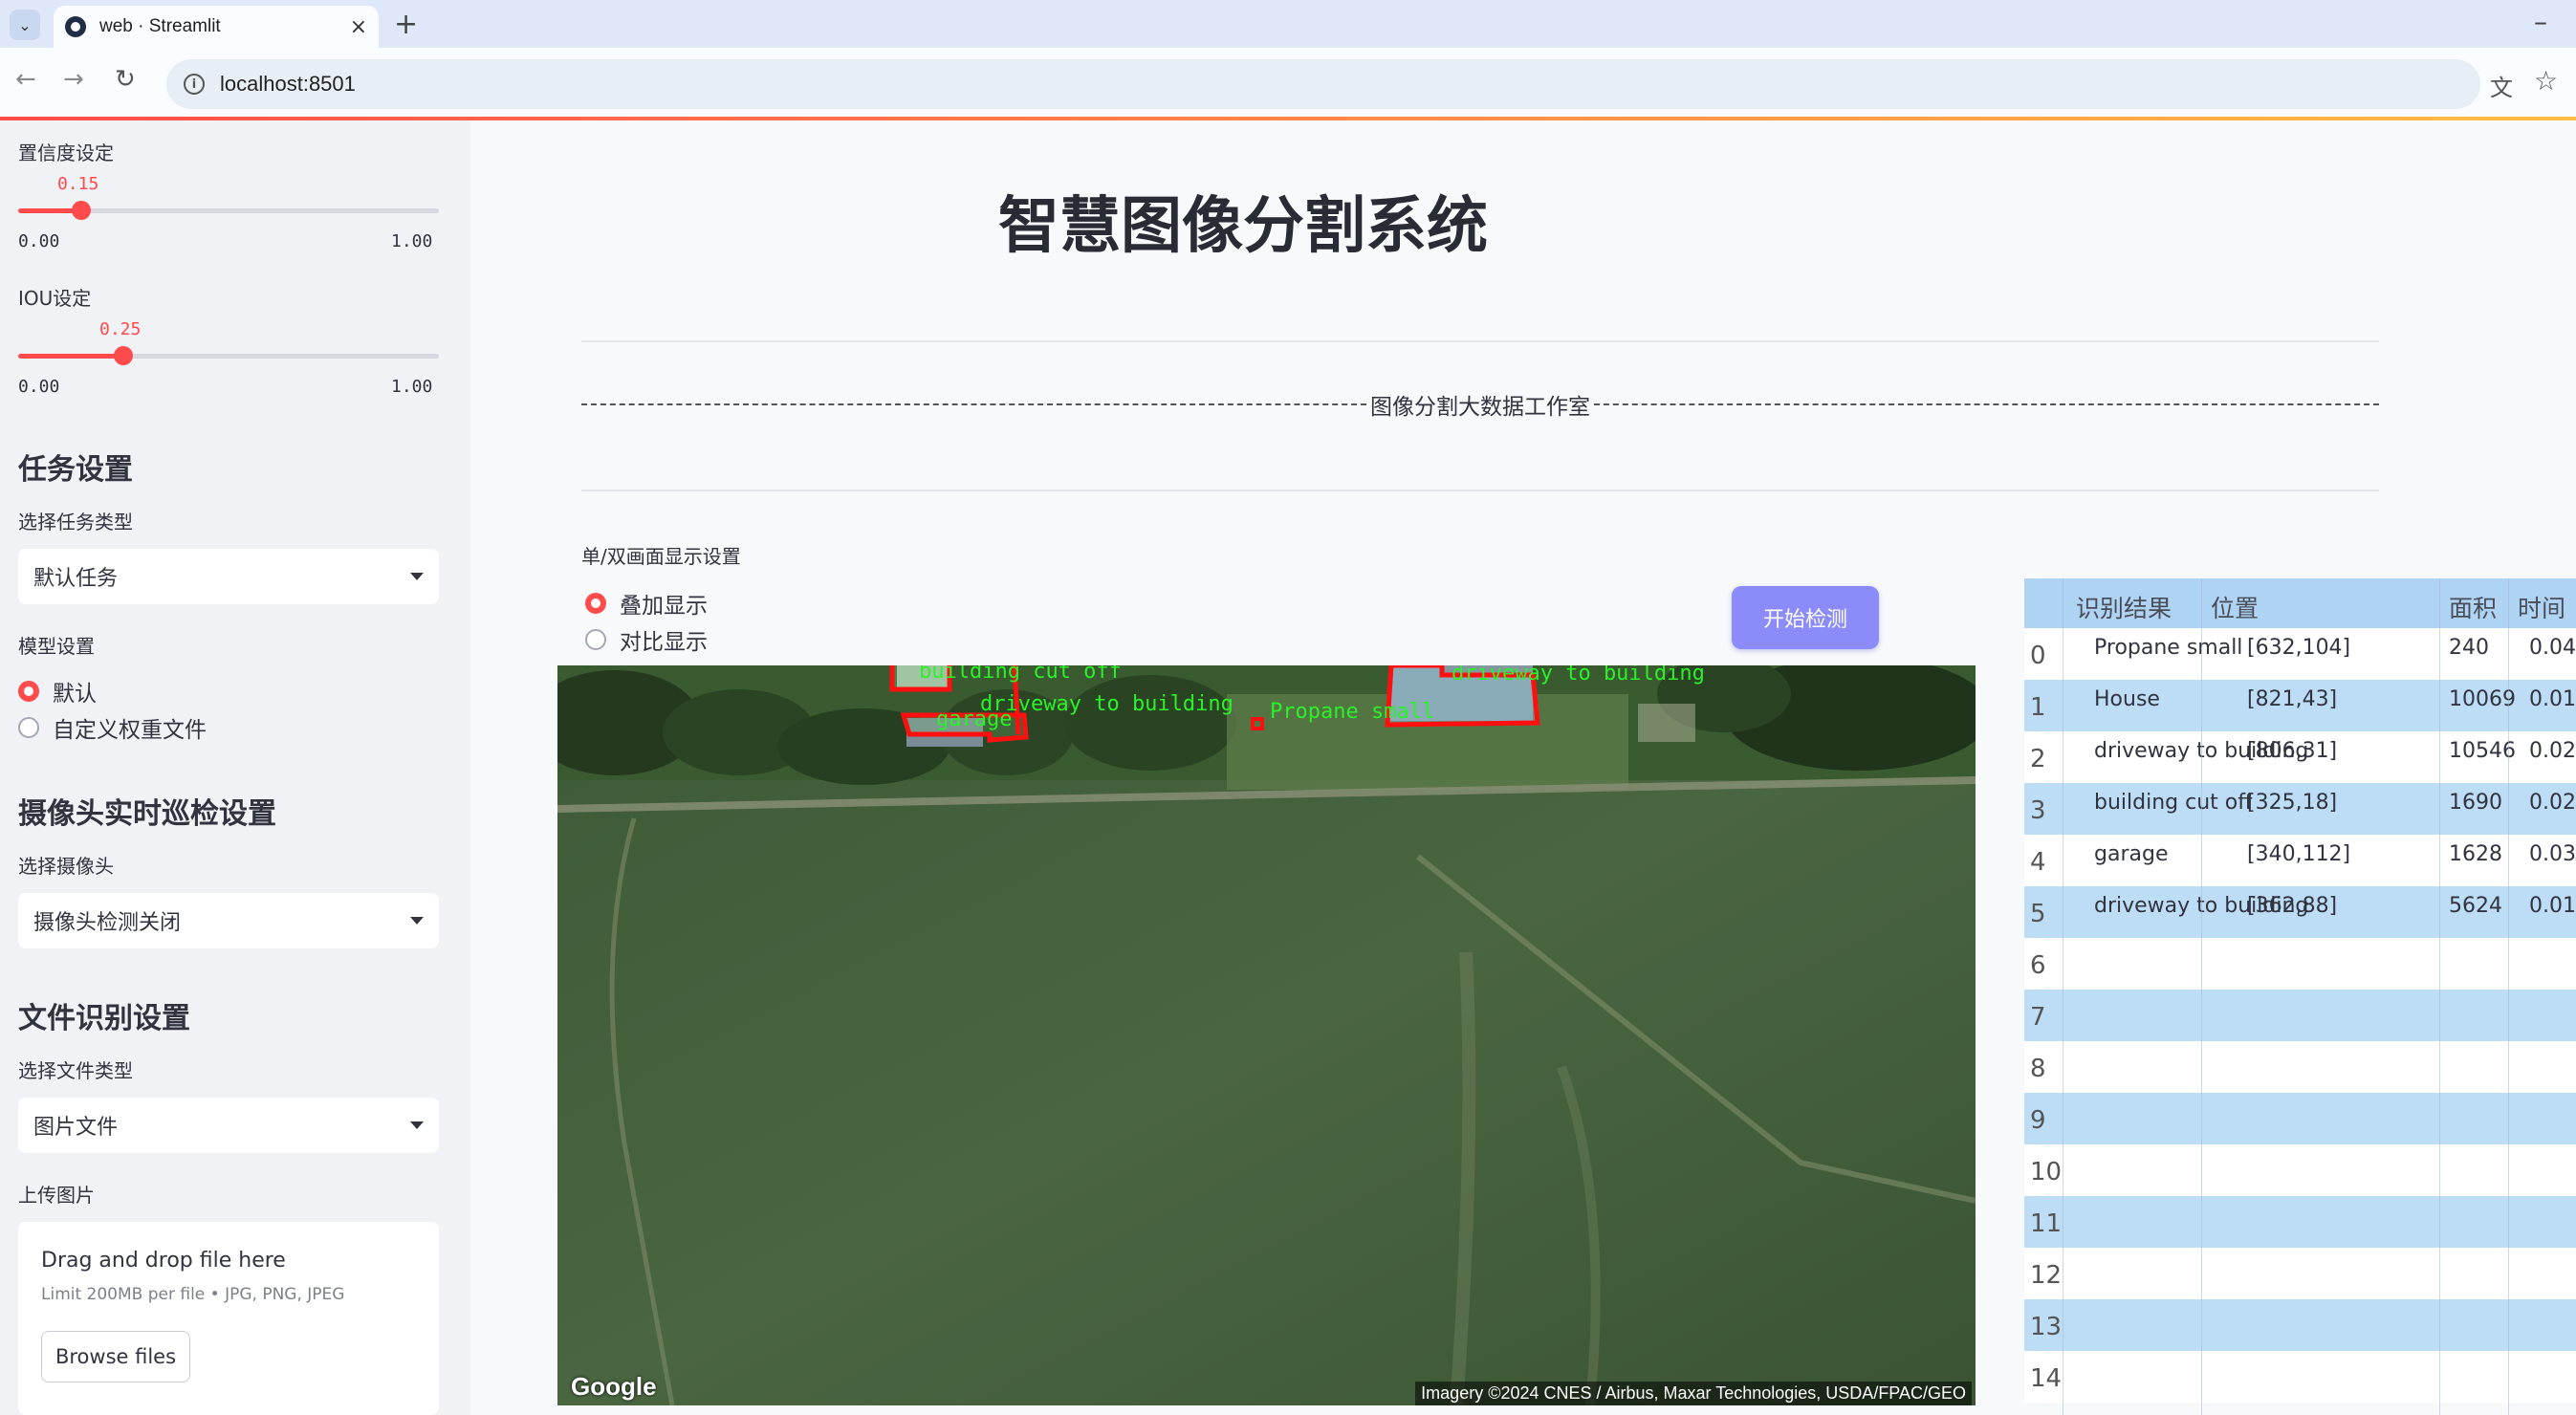 The width and height of the screenshot is (2576, 1415). What do you see at coordinates (2300, 603) in the screenshot?
I see `table-header: 识别结果 位置 面积 时间` at bounding box center [2300, 603].